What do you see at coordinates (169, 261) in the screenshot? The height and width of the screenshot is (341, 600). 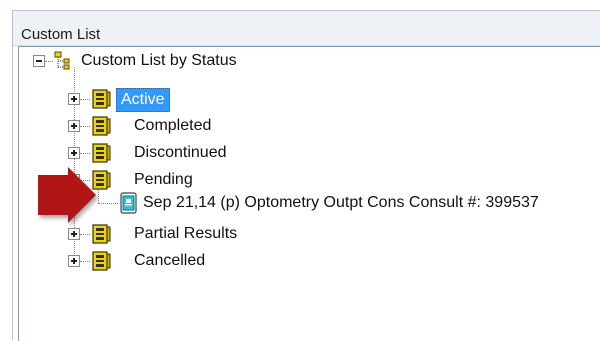 I see `tree-node-cancelled: Cancelled` at bounding box center [169, 261].